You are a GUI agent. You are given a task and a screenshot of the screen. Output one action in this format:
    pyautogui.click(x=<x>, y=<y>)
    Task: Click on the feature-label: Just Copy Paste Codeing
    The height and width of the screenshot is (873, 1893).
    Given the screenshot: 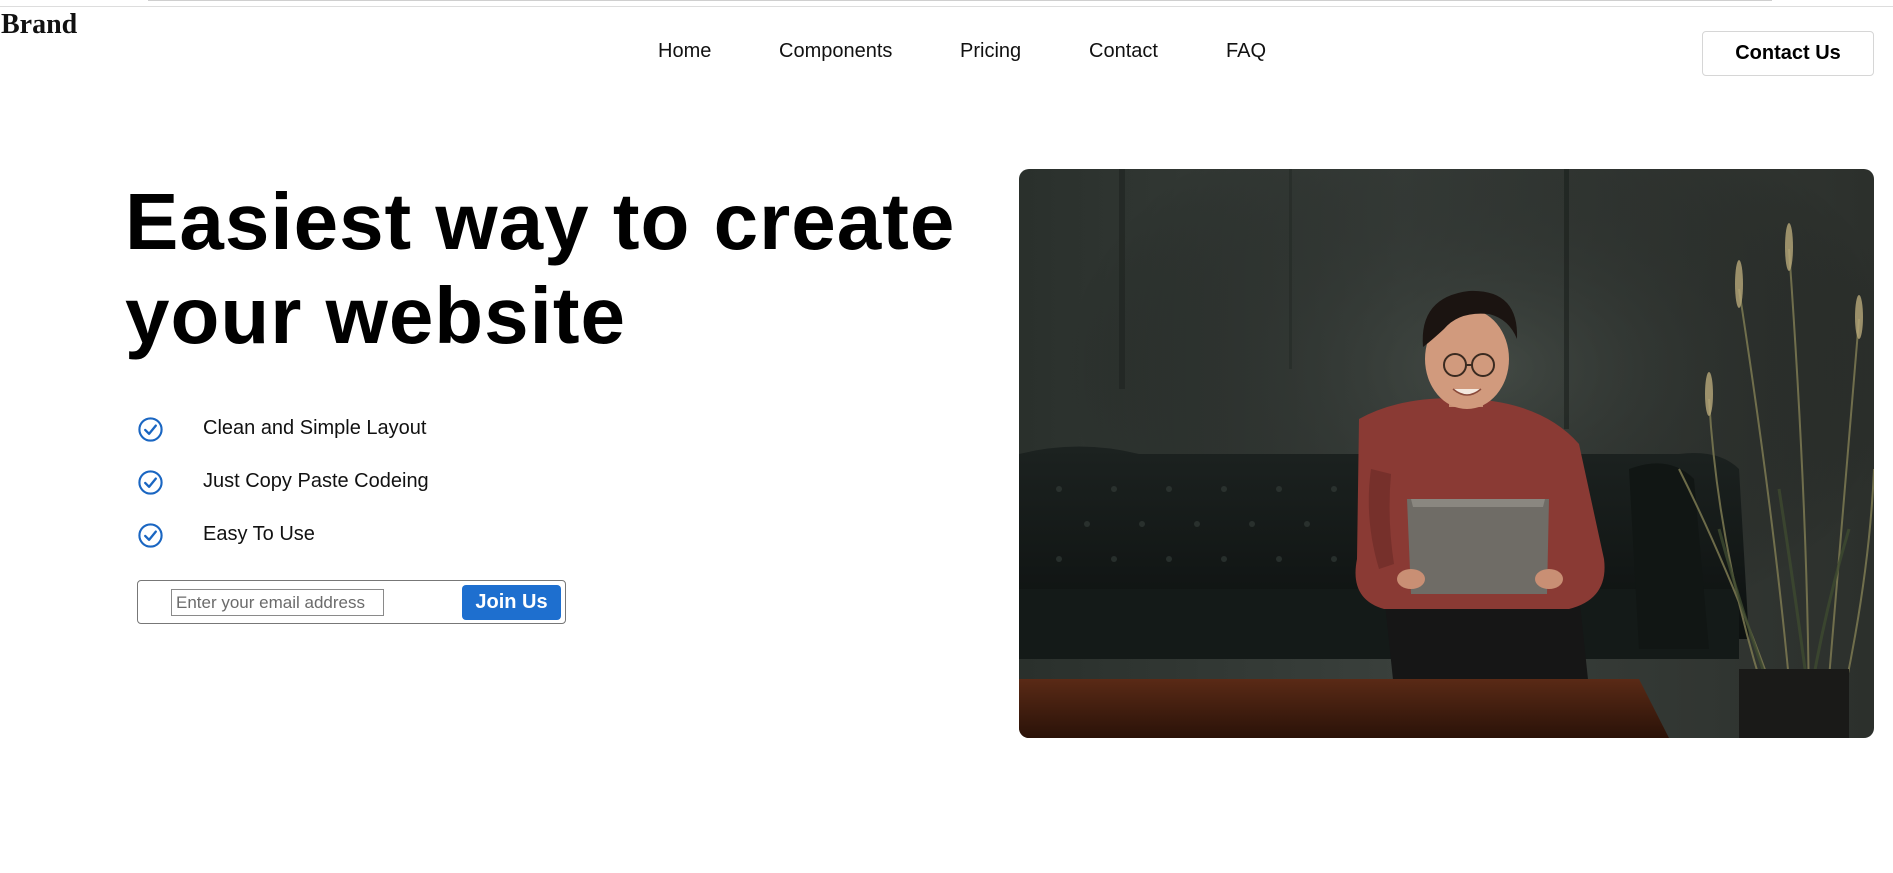 What is the action you would take?
    pyautogui.click(x=316, y=481)
    